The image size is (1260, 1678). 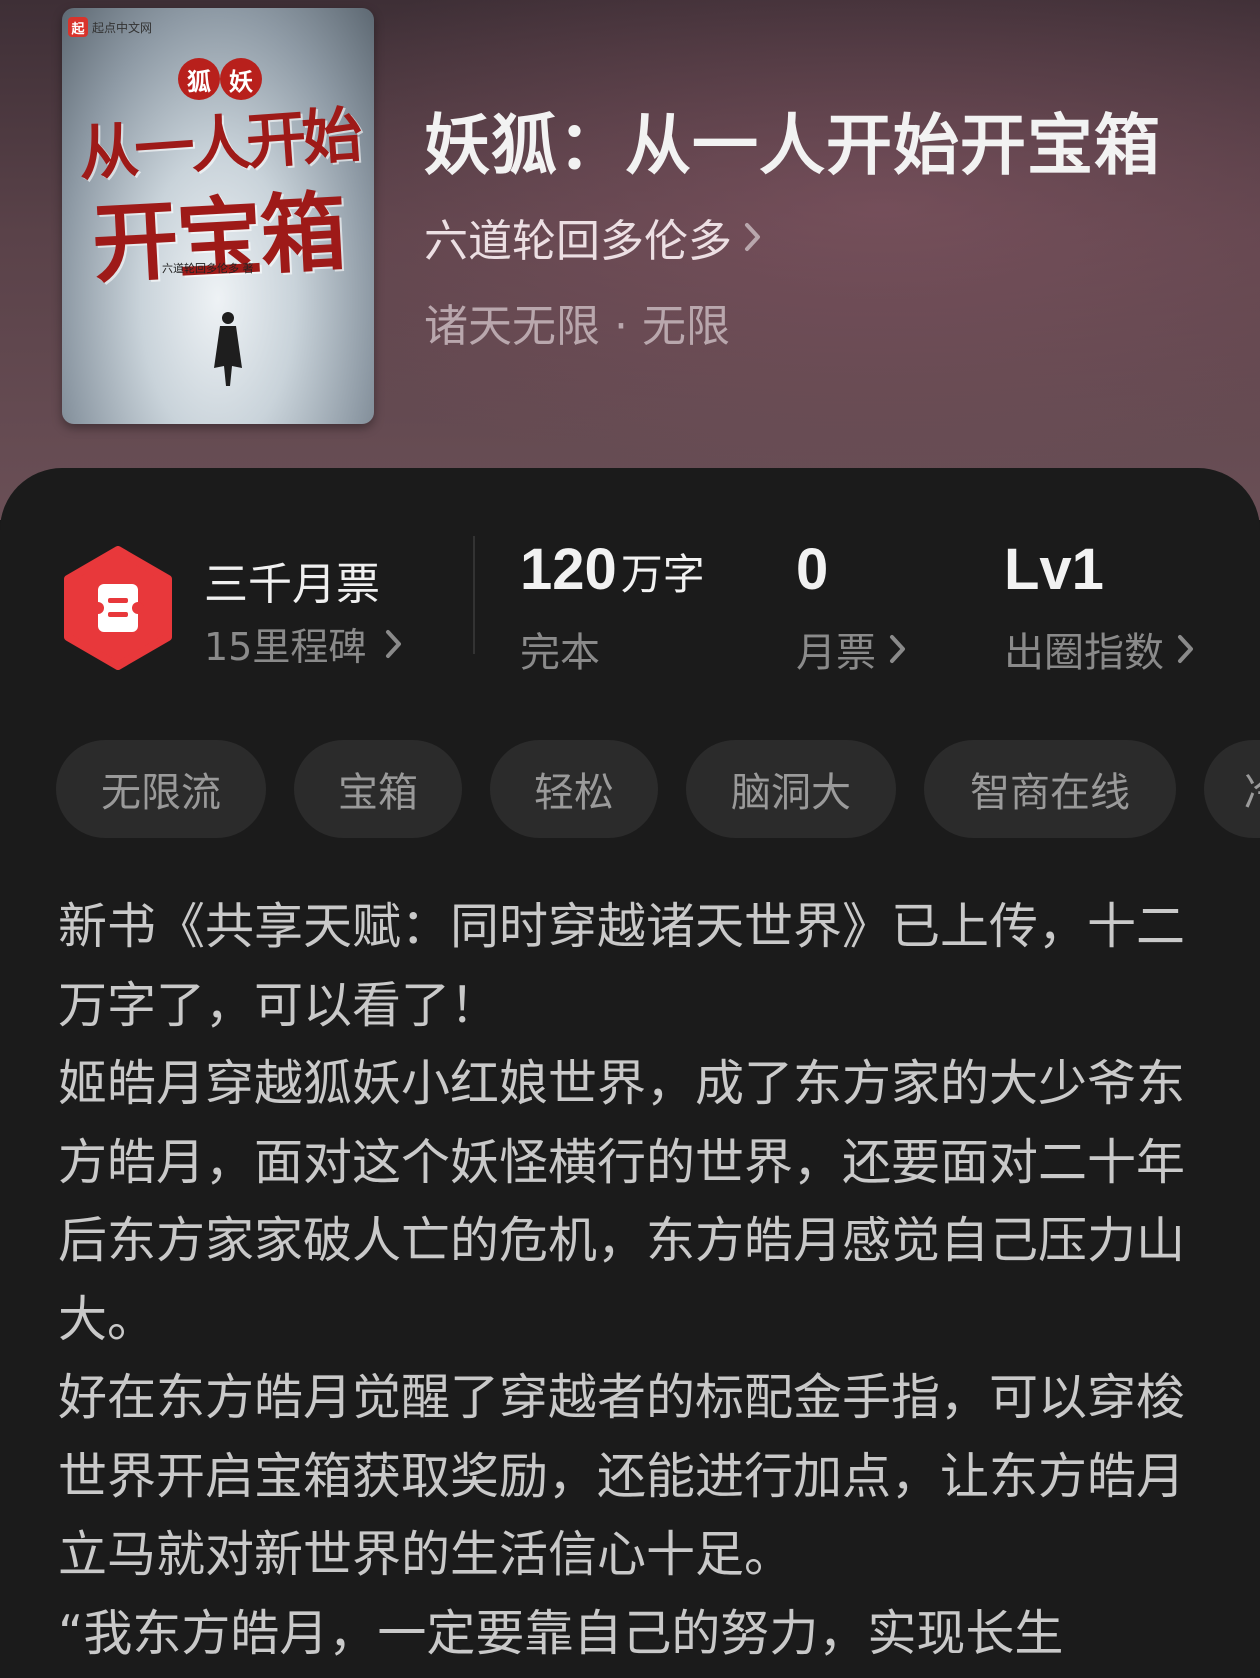 What do you see at coordinates (561, 1633) in the screenshot?
I see `description-paragraph: “我东方皓月，一定要靠自己的努力，实现长生` at bounding box center [561, 1633].